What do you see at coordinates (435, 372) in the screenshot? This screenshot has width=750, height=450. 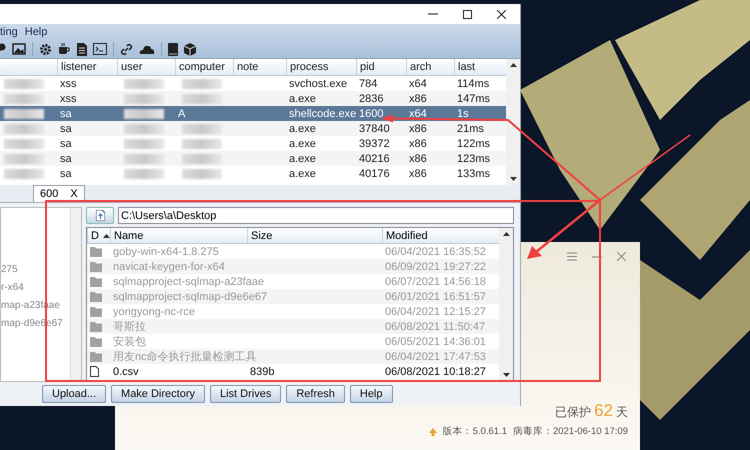 I see `file-modified: 06/08/2021 10:18:27` at bounding box center [435, 372].